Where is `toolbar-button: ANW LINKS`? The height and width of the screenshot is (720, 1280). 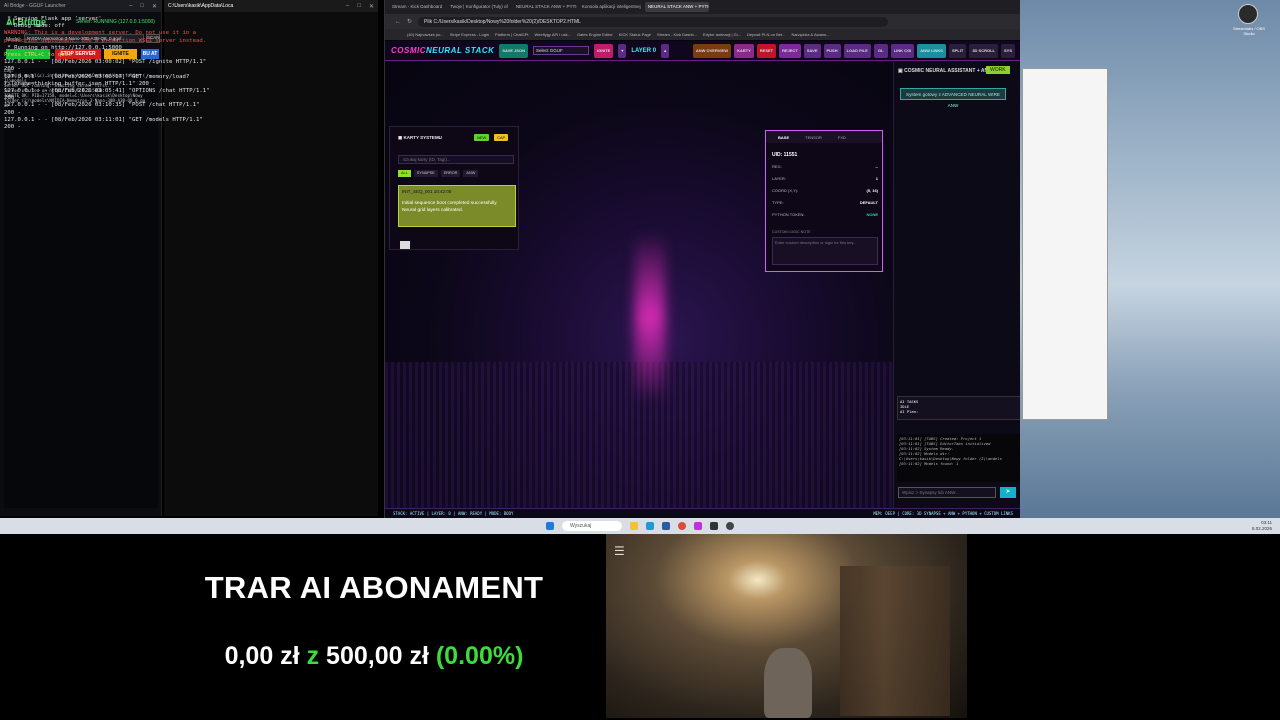 toolbar-button: ANW LINKS is located at coordinates (931, 50).